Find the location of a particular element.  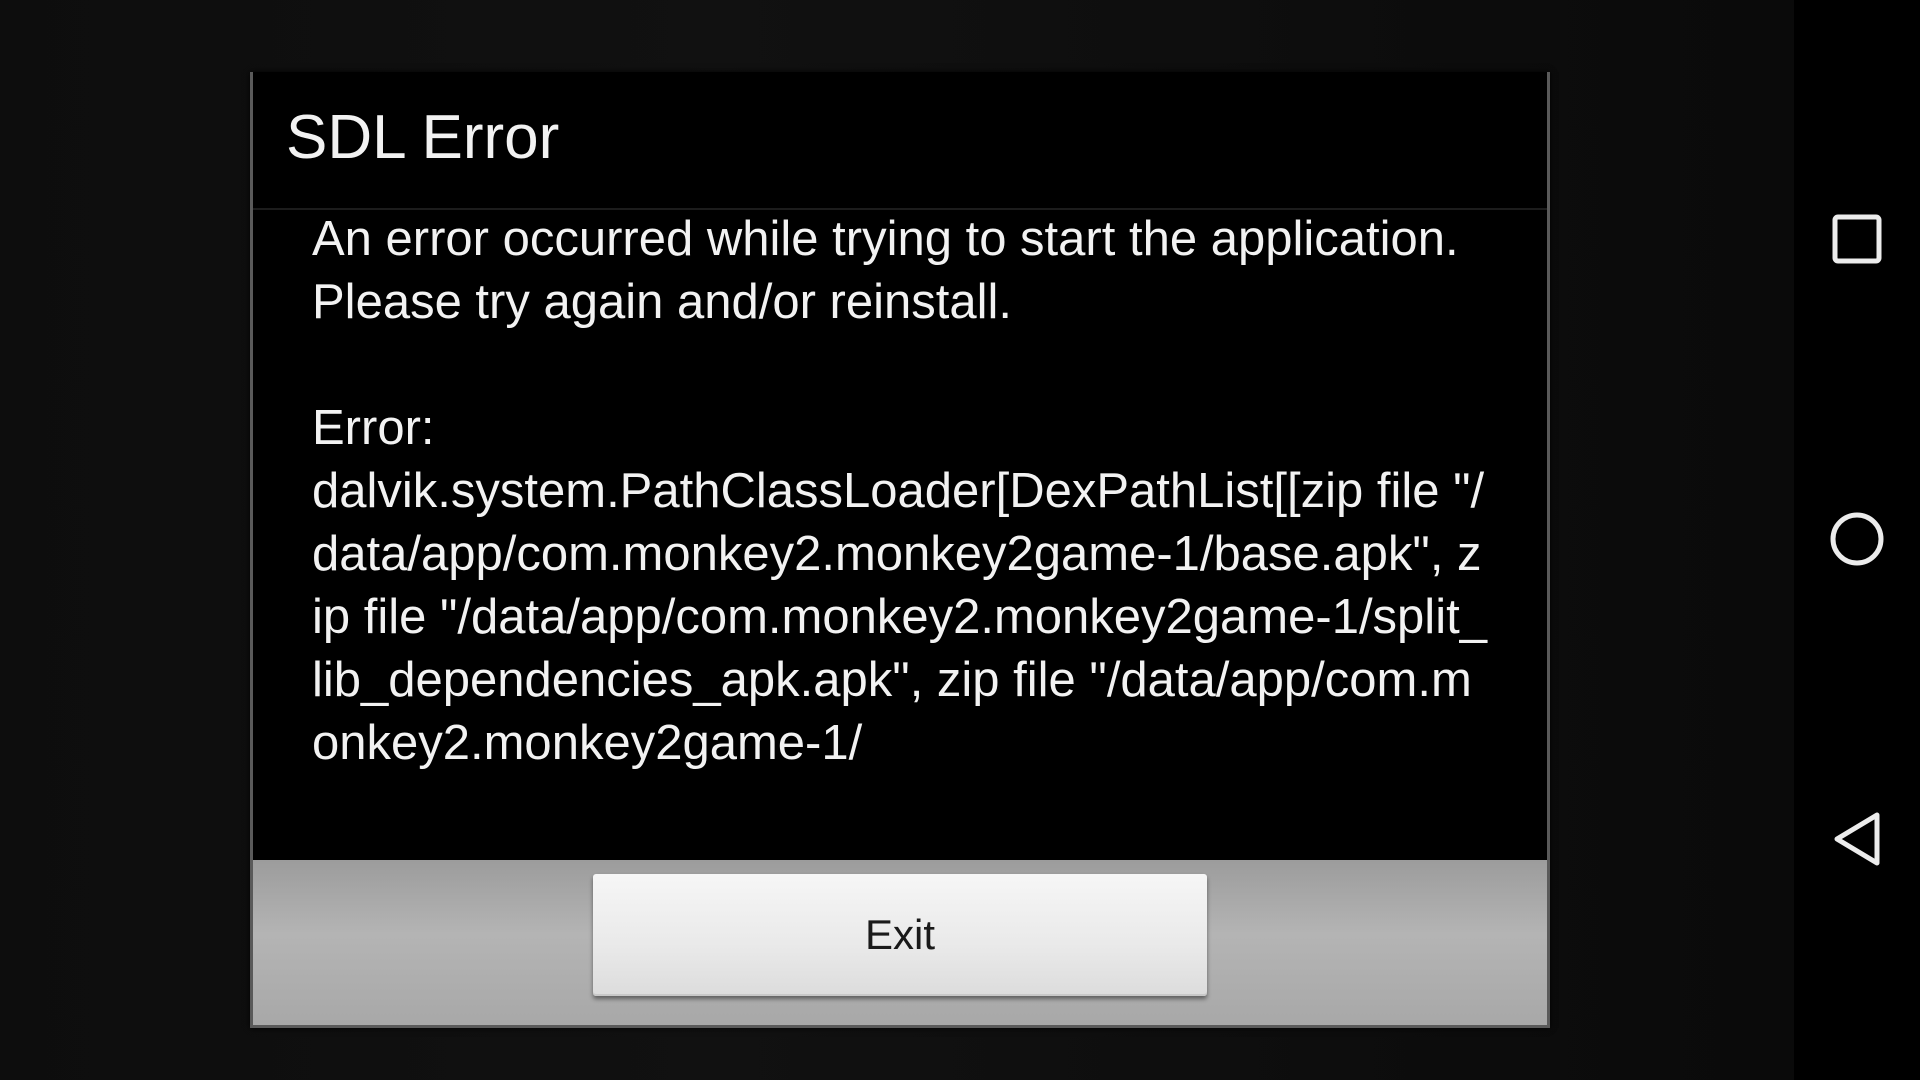

exit-button: Exit is located at coordinates (900, 935).